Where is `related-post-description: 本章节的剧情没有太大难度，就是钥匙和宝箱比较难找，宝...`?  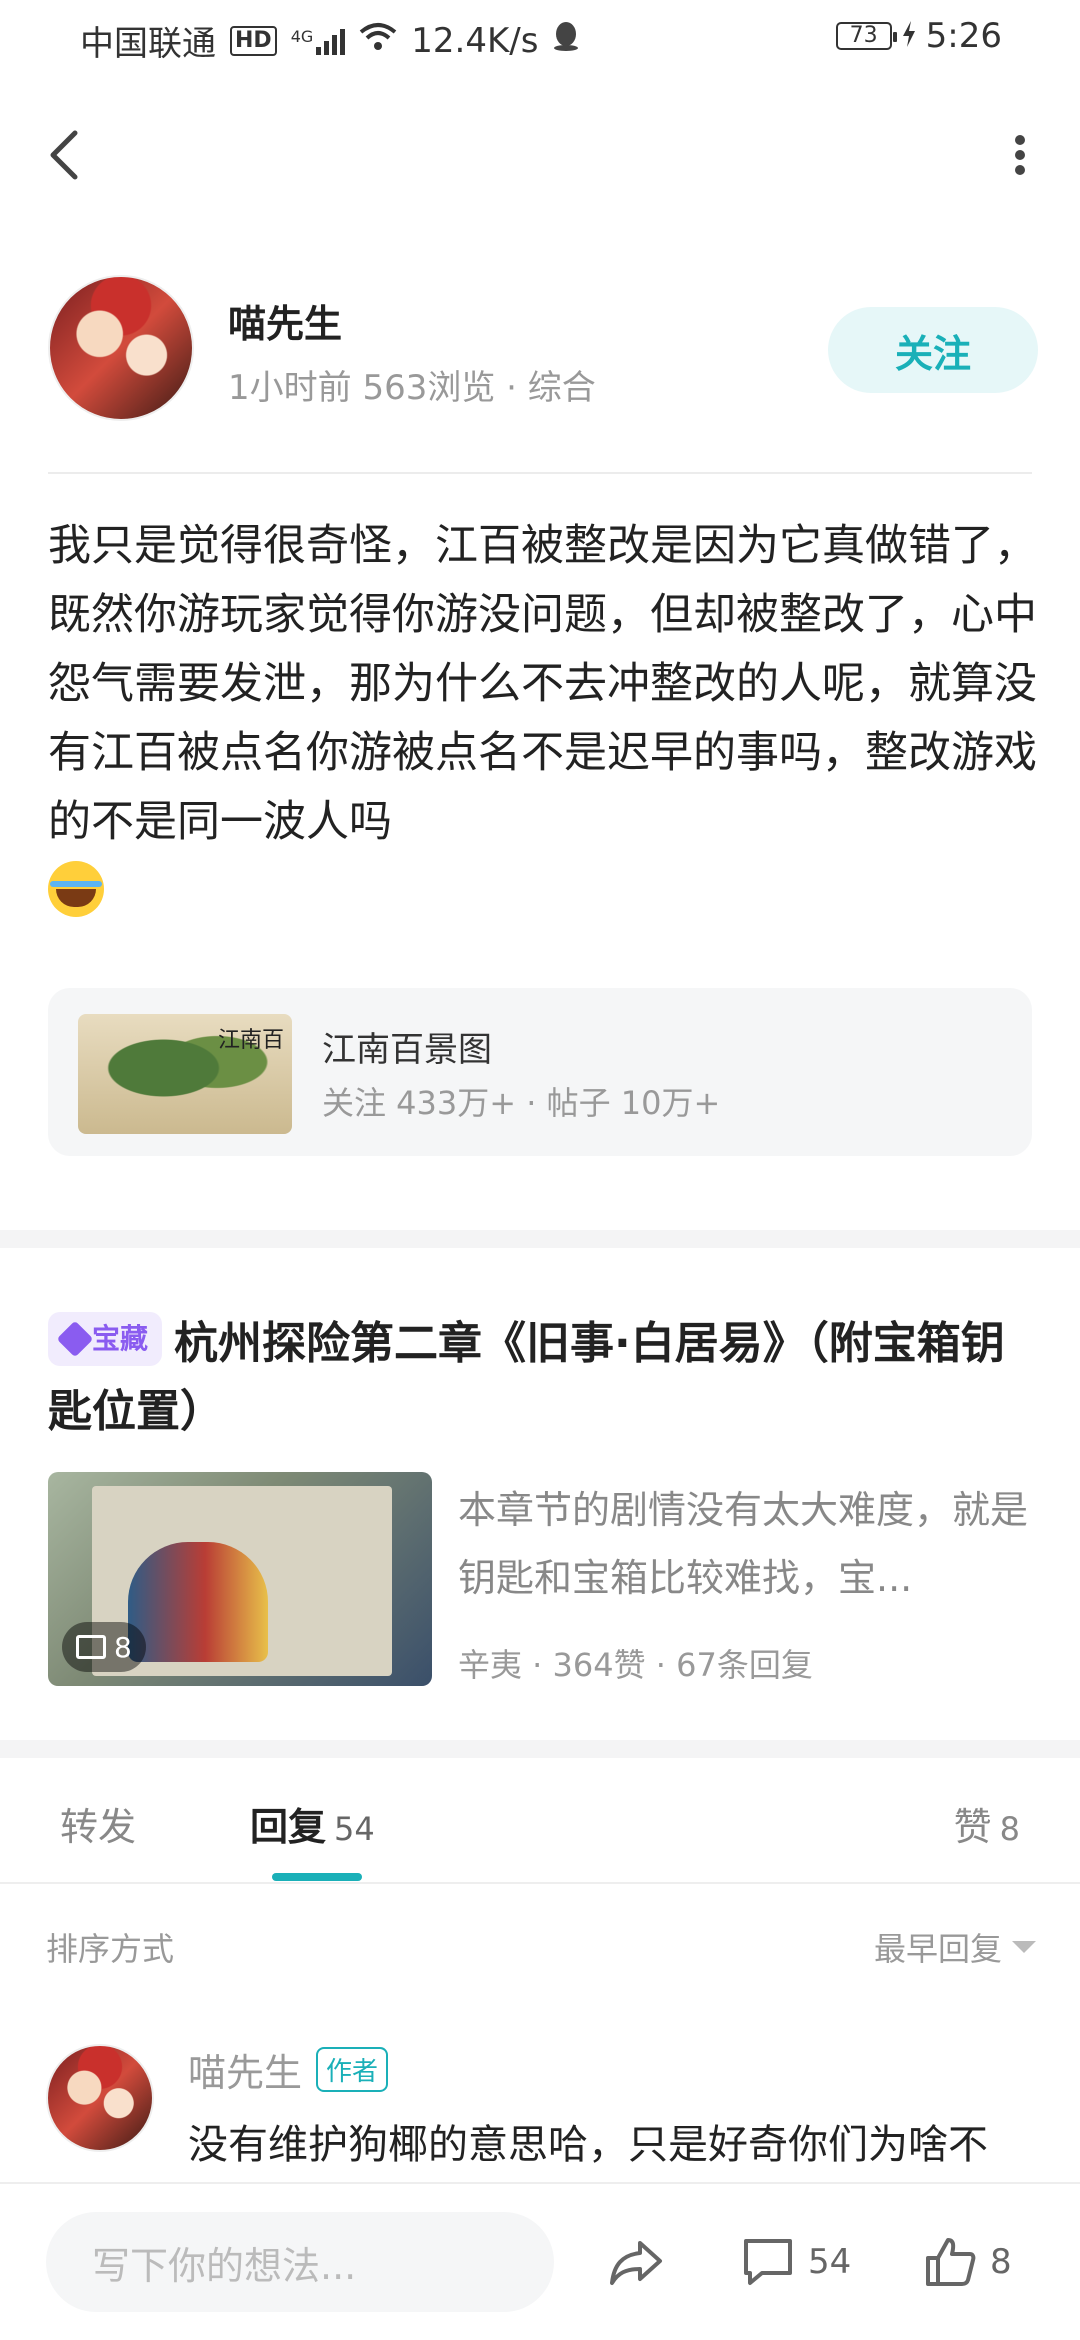
related-post-description: 本章节的剧情没有太大难度，就是钥匙和宝箱比较难找，宝... is located at coordinates (743, 1544).